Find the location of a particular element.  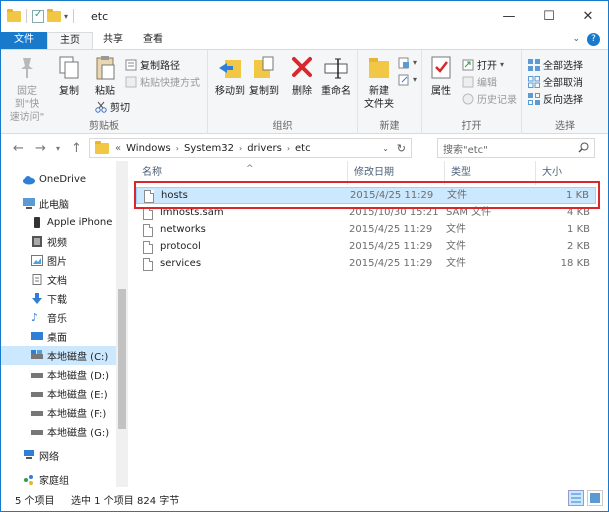

search-input: 搜索"etc" is located at coordinates (516, 148).